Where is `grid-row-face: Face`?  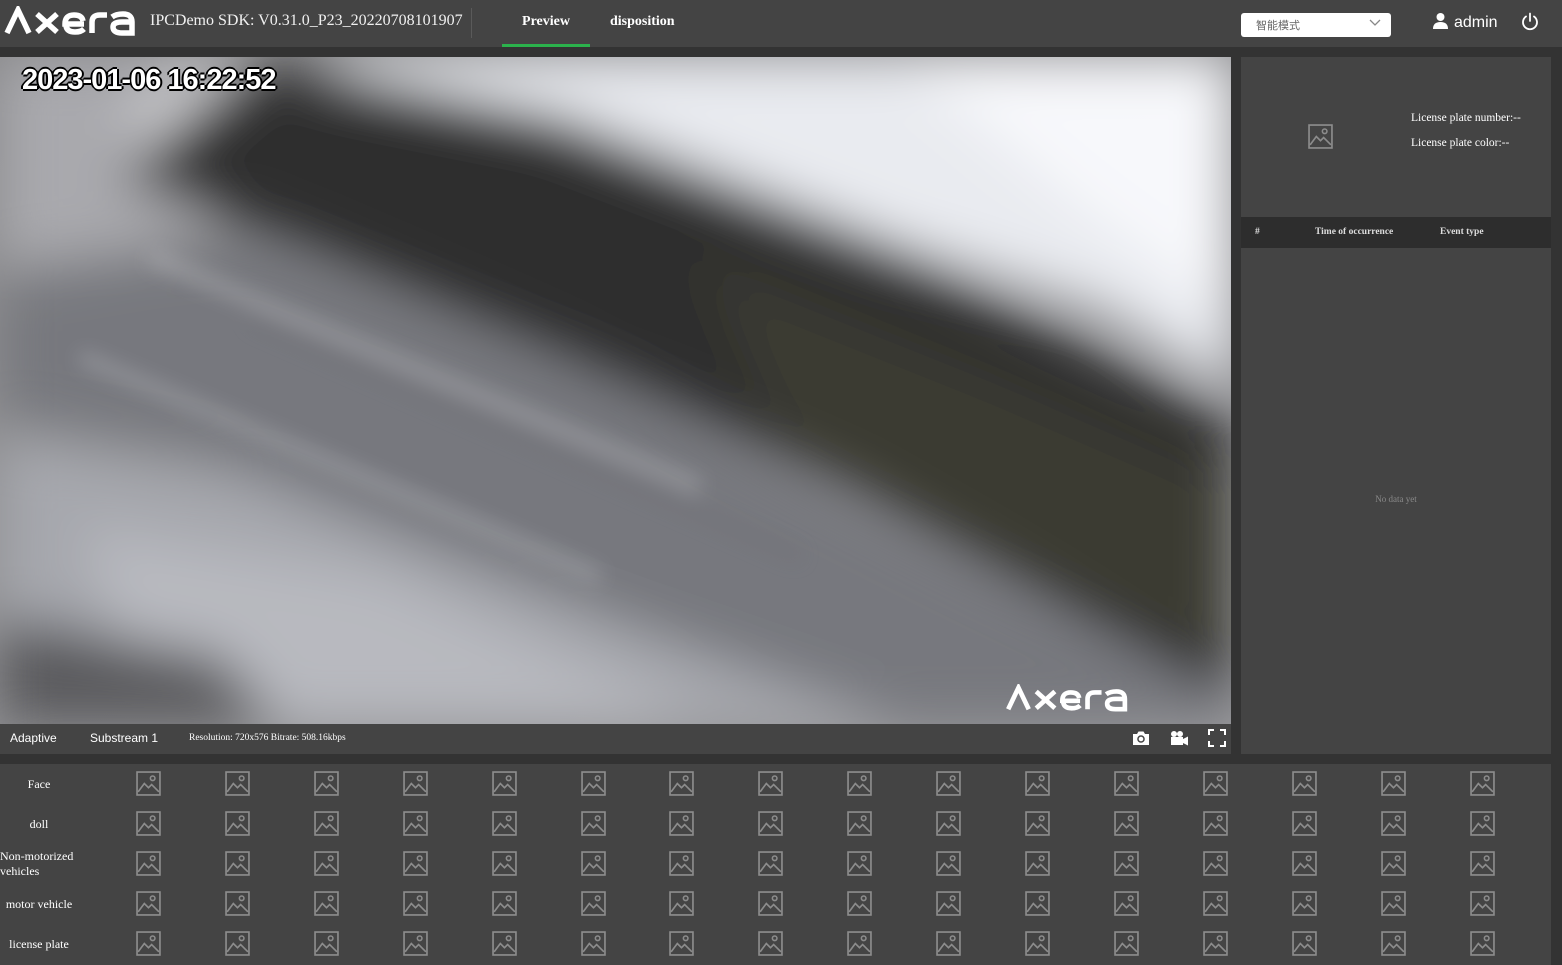
grid-row-face: Face is located at coordinates (775, 784).